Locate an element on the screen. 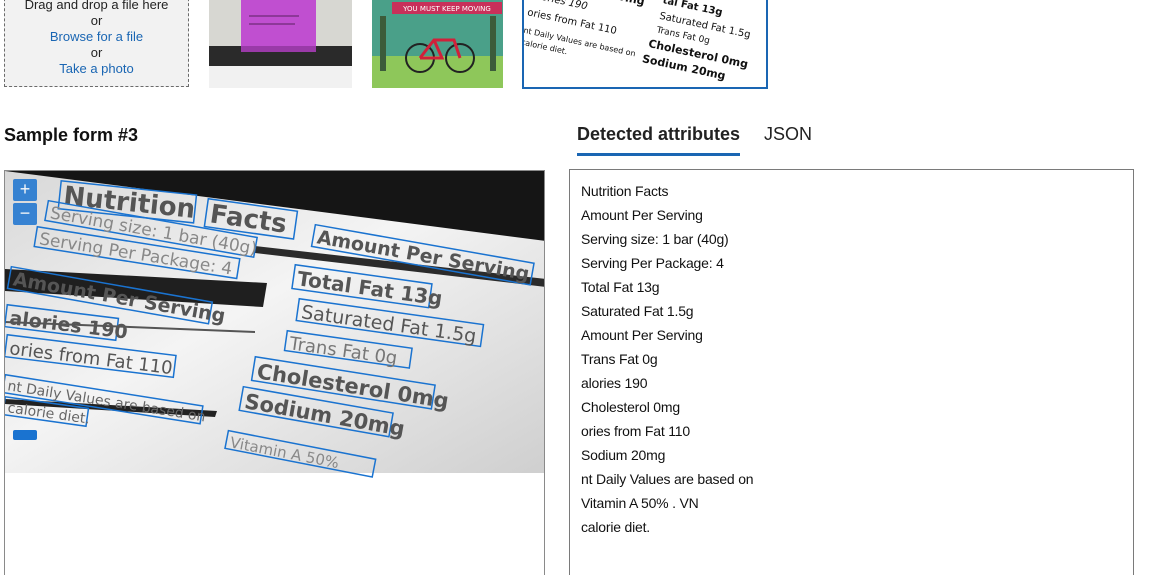  zoom-out-button: − is located at coordinates (25, 214).